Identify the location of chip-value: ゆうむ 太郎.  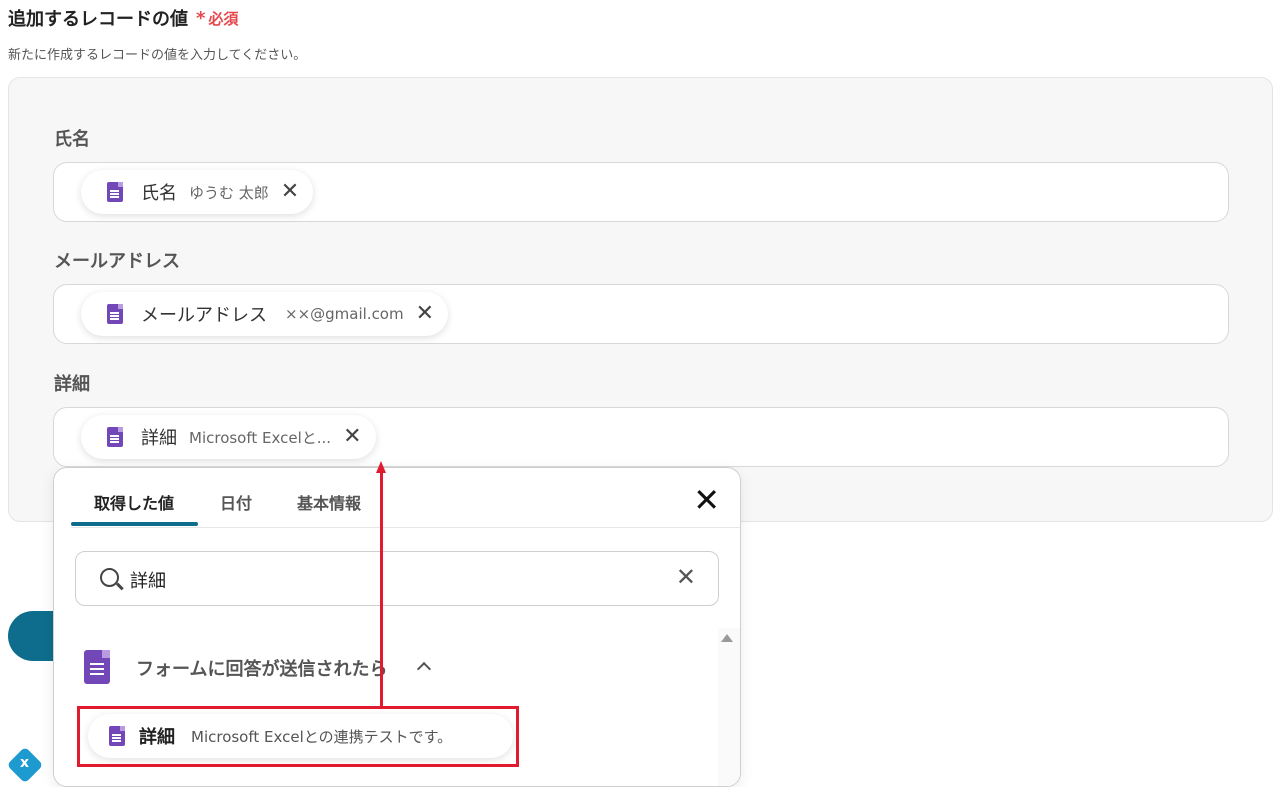
(229, 192).